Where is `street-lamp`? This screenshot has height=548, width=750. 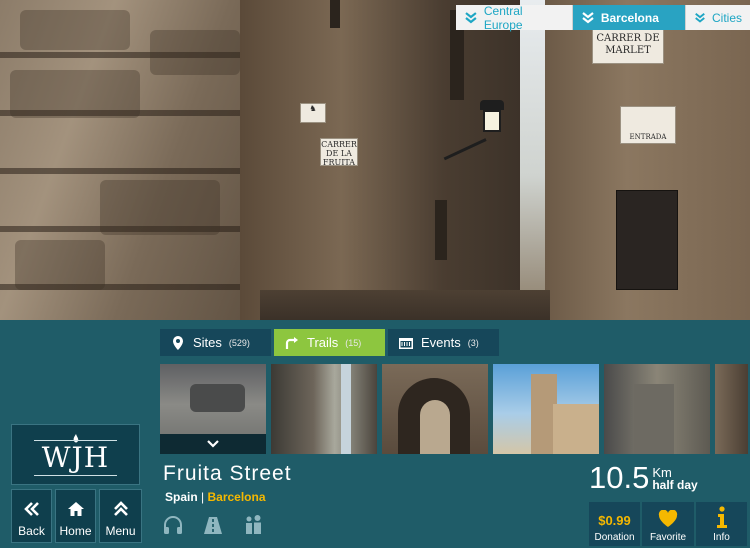
street-lamp is located at coordinates (473, 130).